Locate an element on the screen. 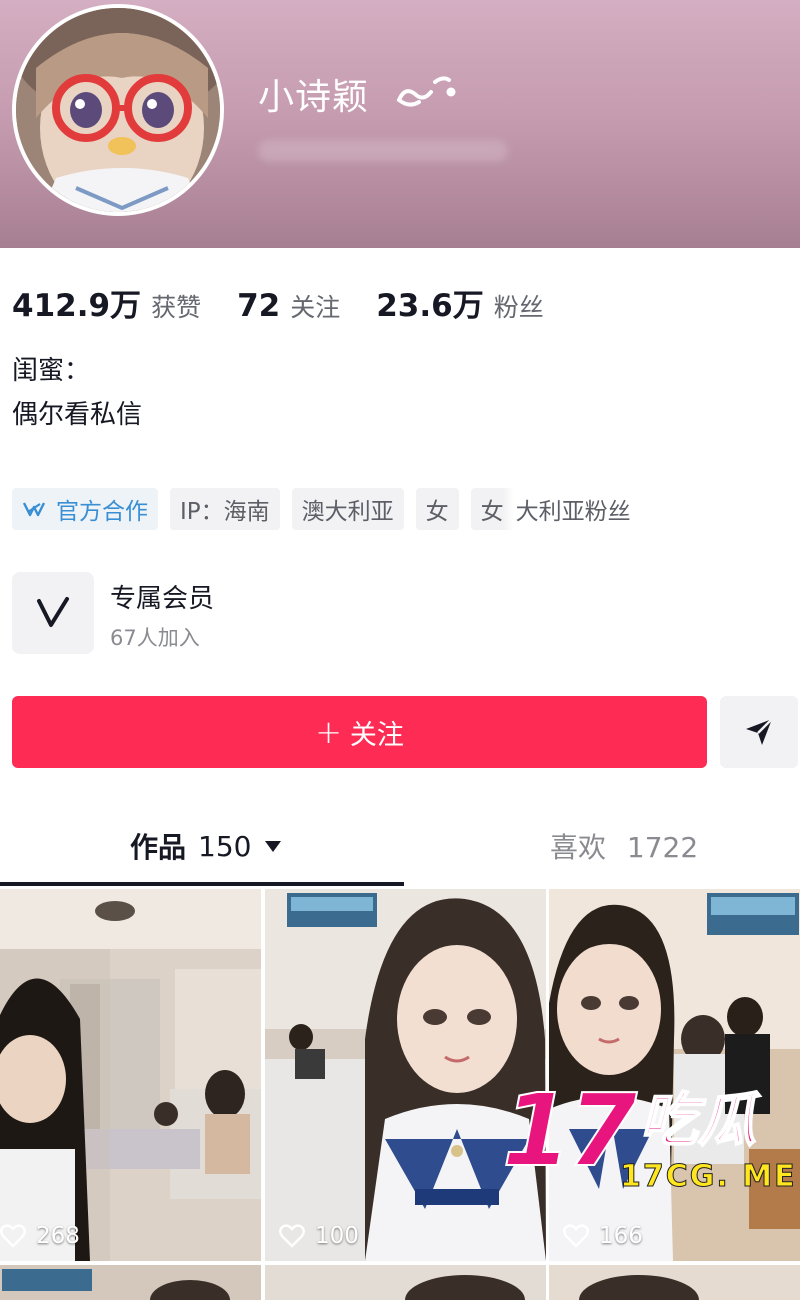  video-likes: 100 is located at coordinates (319, 1236).